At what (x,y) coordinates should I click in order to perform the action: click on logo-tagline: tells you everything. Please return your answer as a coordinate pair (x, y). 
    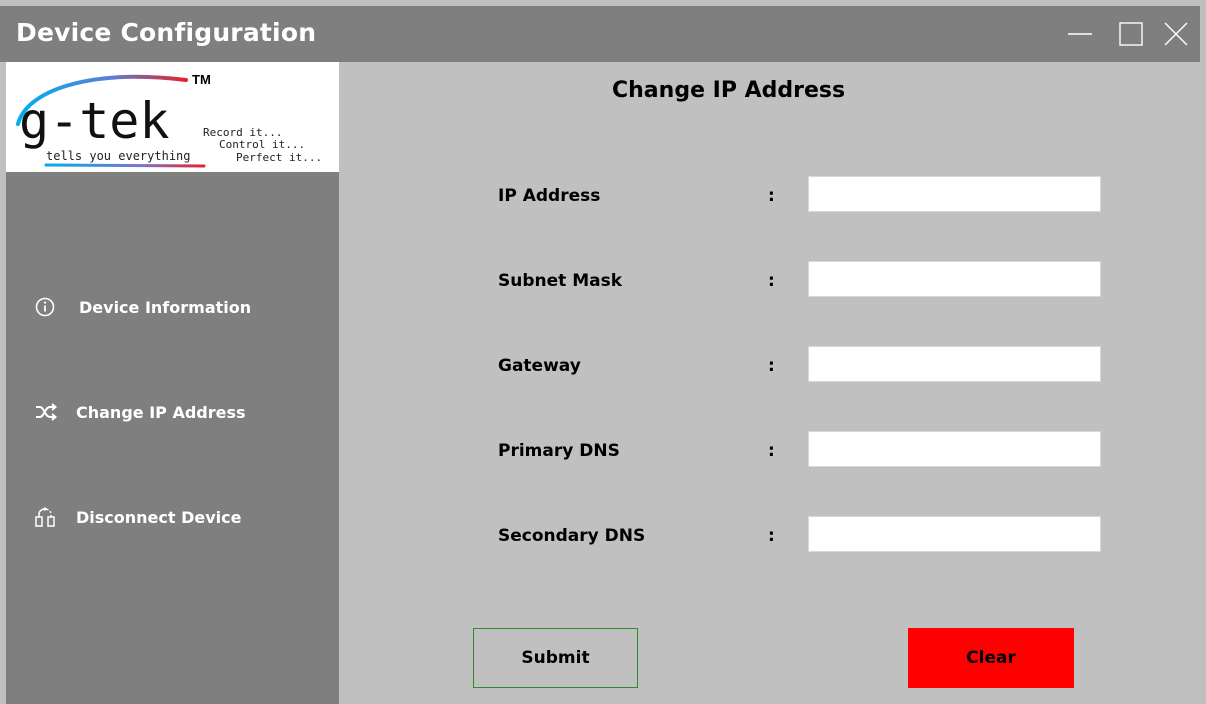
    Looking at the image, I should click on (118, 156).